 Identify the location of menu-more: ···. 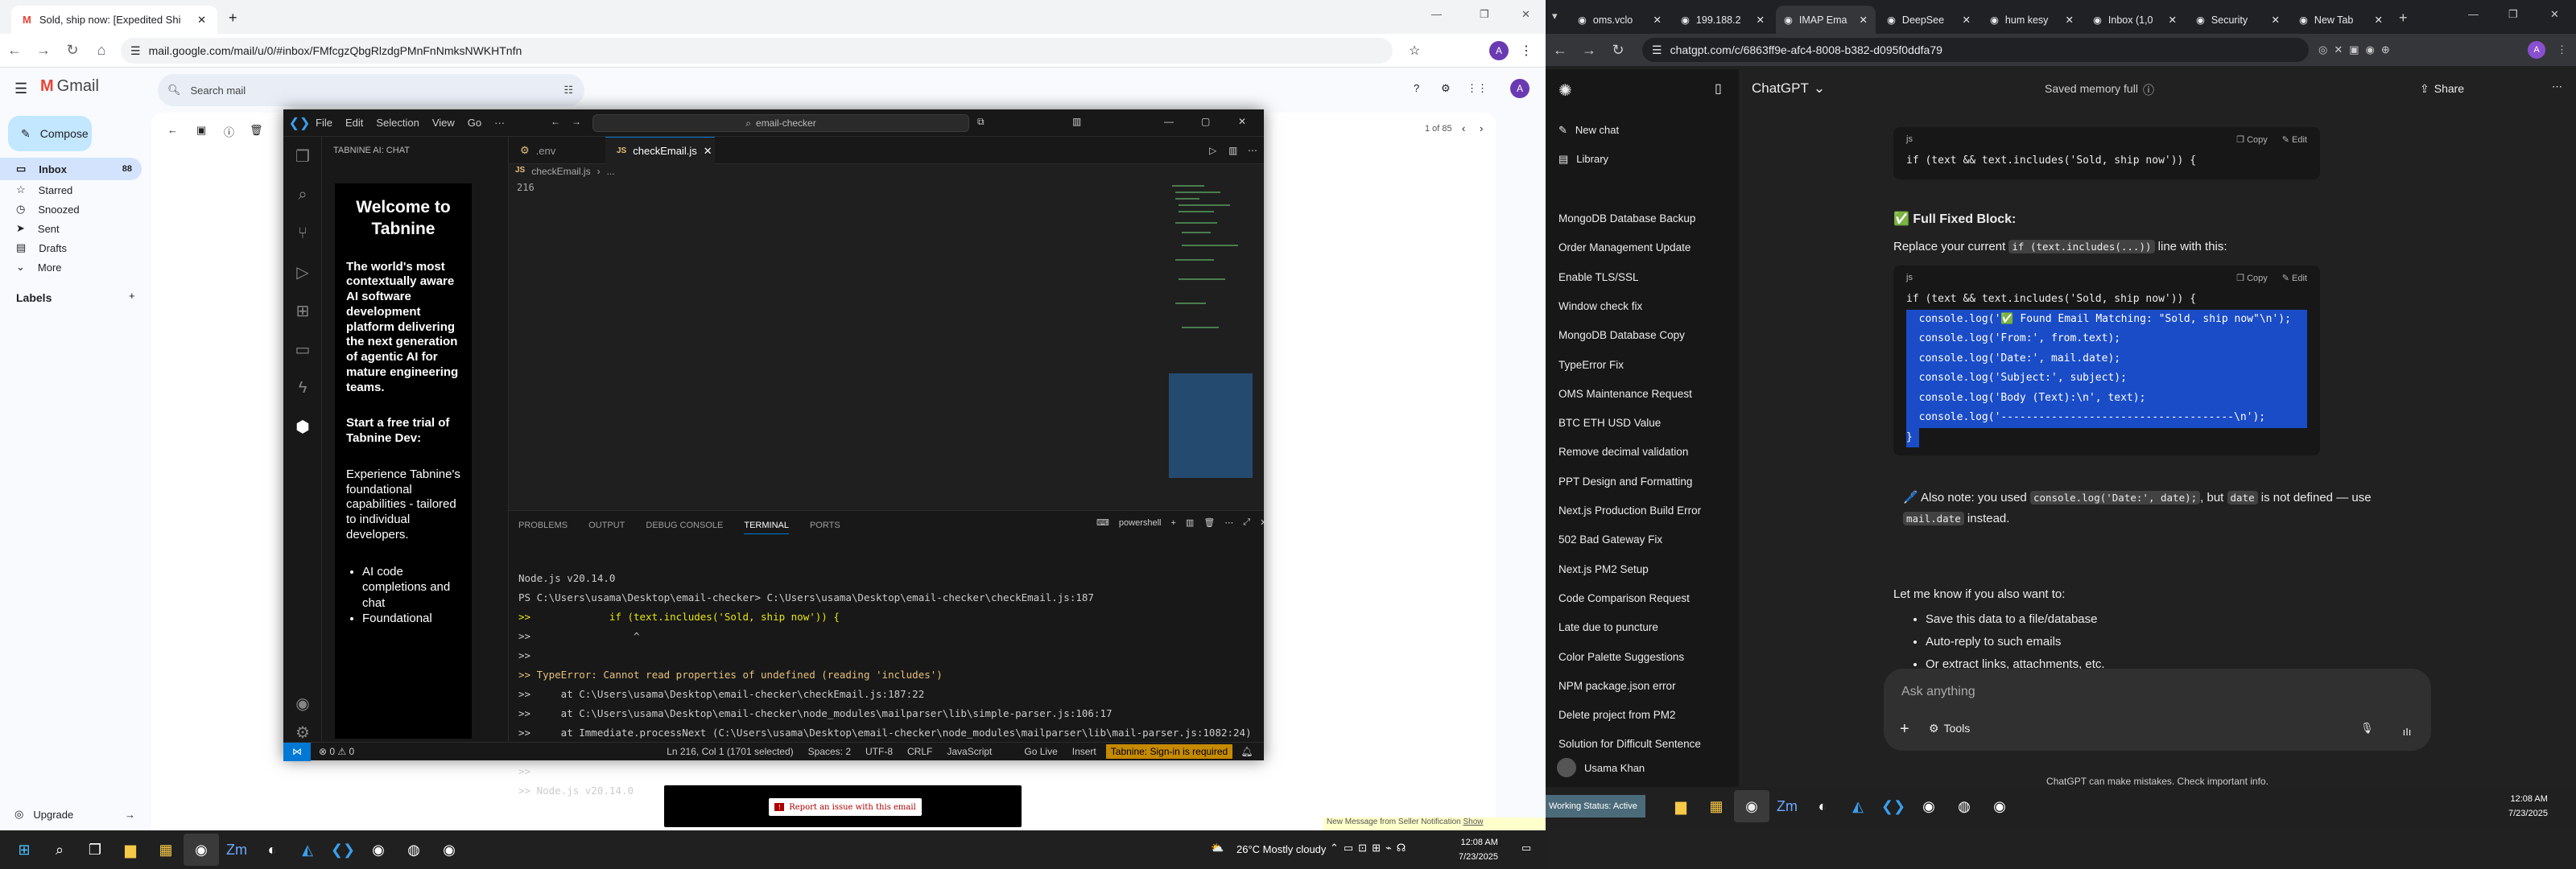
(499, 123).